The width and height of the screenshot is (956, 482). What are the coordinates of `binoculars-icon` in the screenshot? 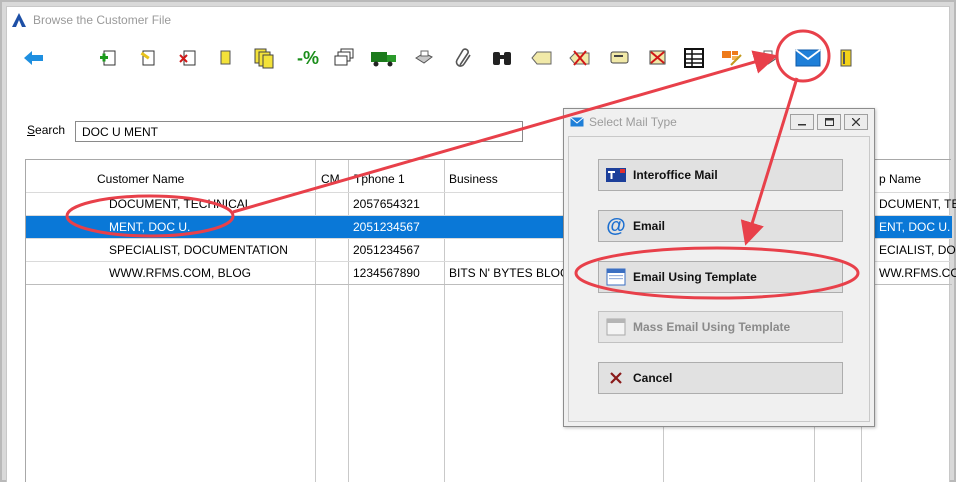 It's located at (502, 58).